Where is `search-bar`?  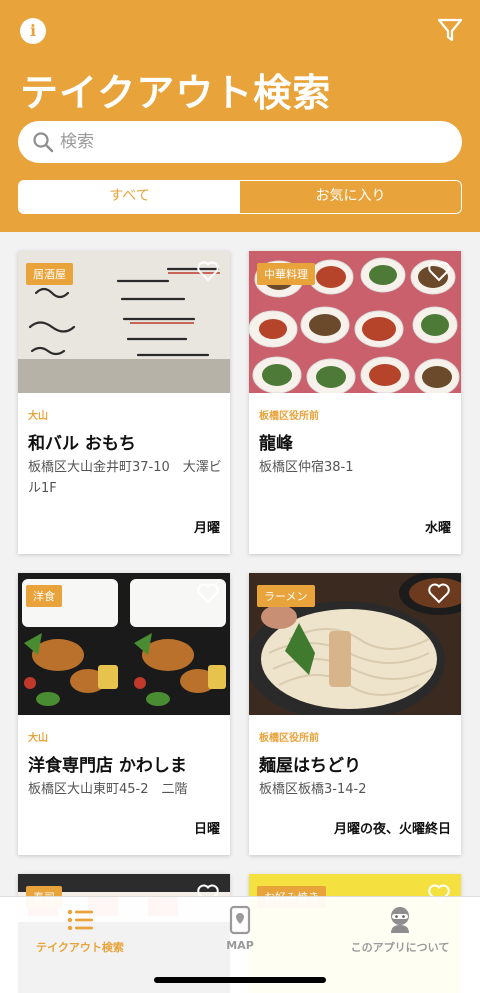 search-bar is located at coordinates (240, 142).